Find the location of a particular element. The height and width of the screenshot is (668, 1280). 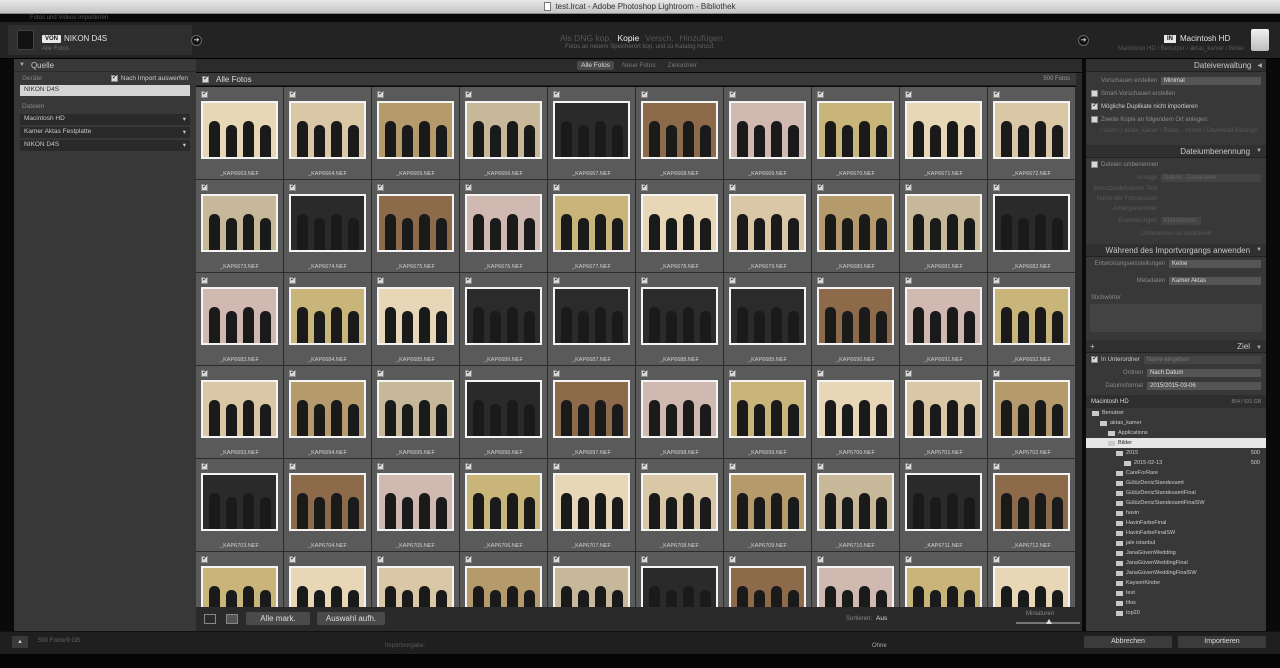

rename-header: Dateiumbenennung ▼ is located at coordinates (1176, 151).